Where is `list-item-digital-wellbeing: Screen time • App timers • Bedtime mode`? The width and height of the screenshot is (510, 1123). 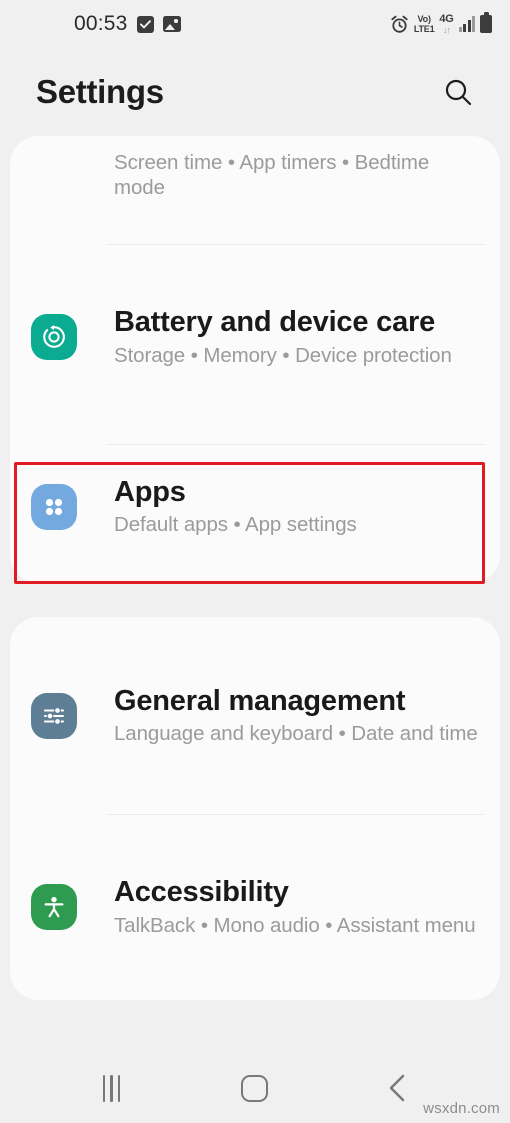 list-item-digital-wellbeing: Screen time • App timers • Bedtime mode is located at coordinates (255, 188).